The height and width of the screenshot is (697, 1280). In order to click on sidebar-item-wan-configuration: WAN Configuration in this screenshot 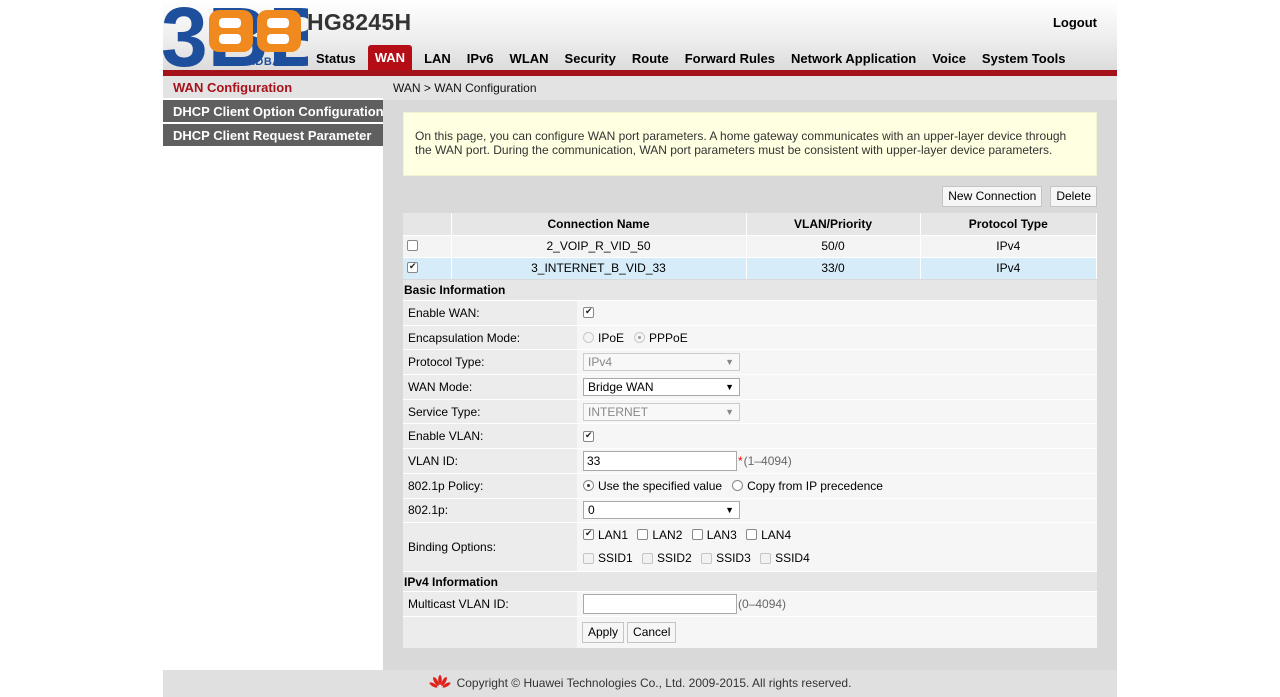, I will do `click(273, 88)`.